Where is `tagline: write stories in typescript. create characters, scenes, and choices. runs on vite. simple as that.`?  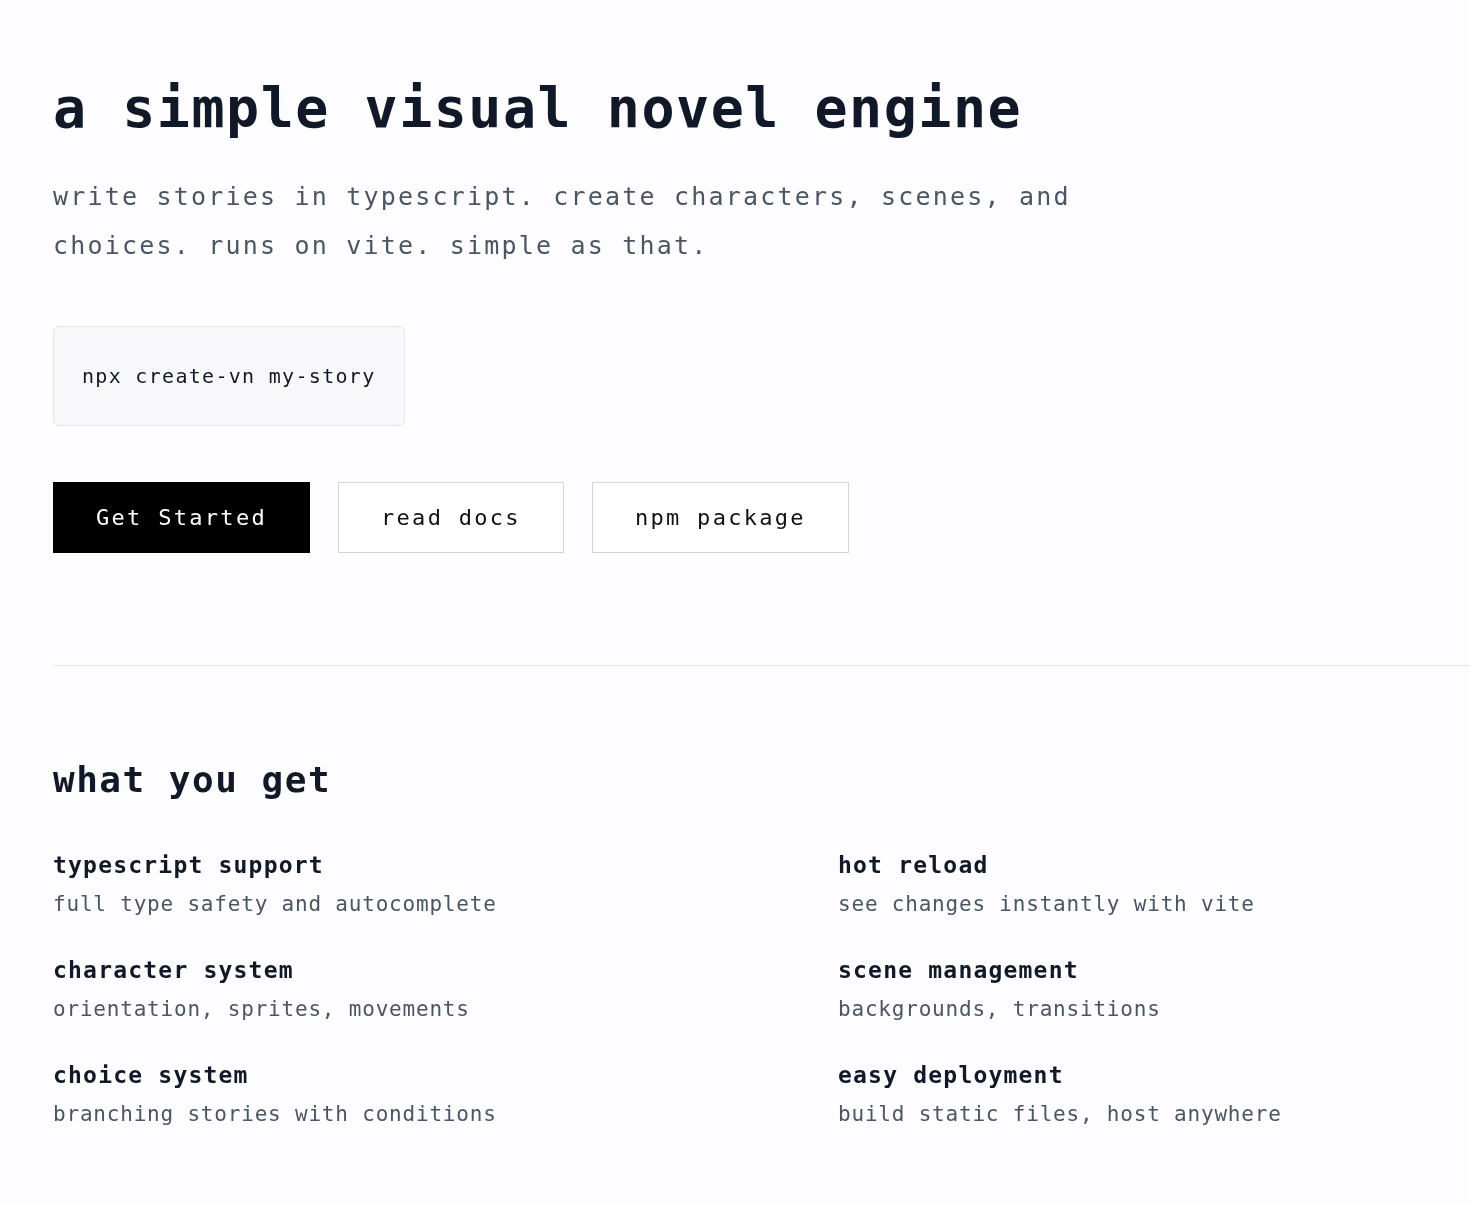
tagline: write stories in typescript. create characters, scenes, and choices. runs on vite. simple as that. is located at coordinates (562, 221).